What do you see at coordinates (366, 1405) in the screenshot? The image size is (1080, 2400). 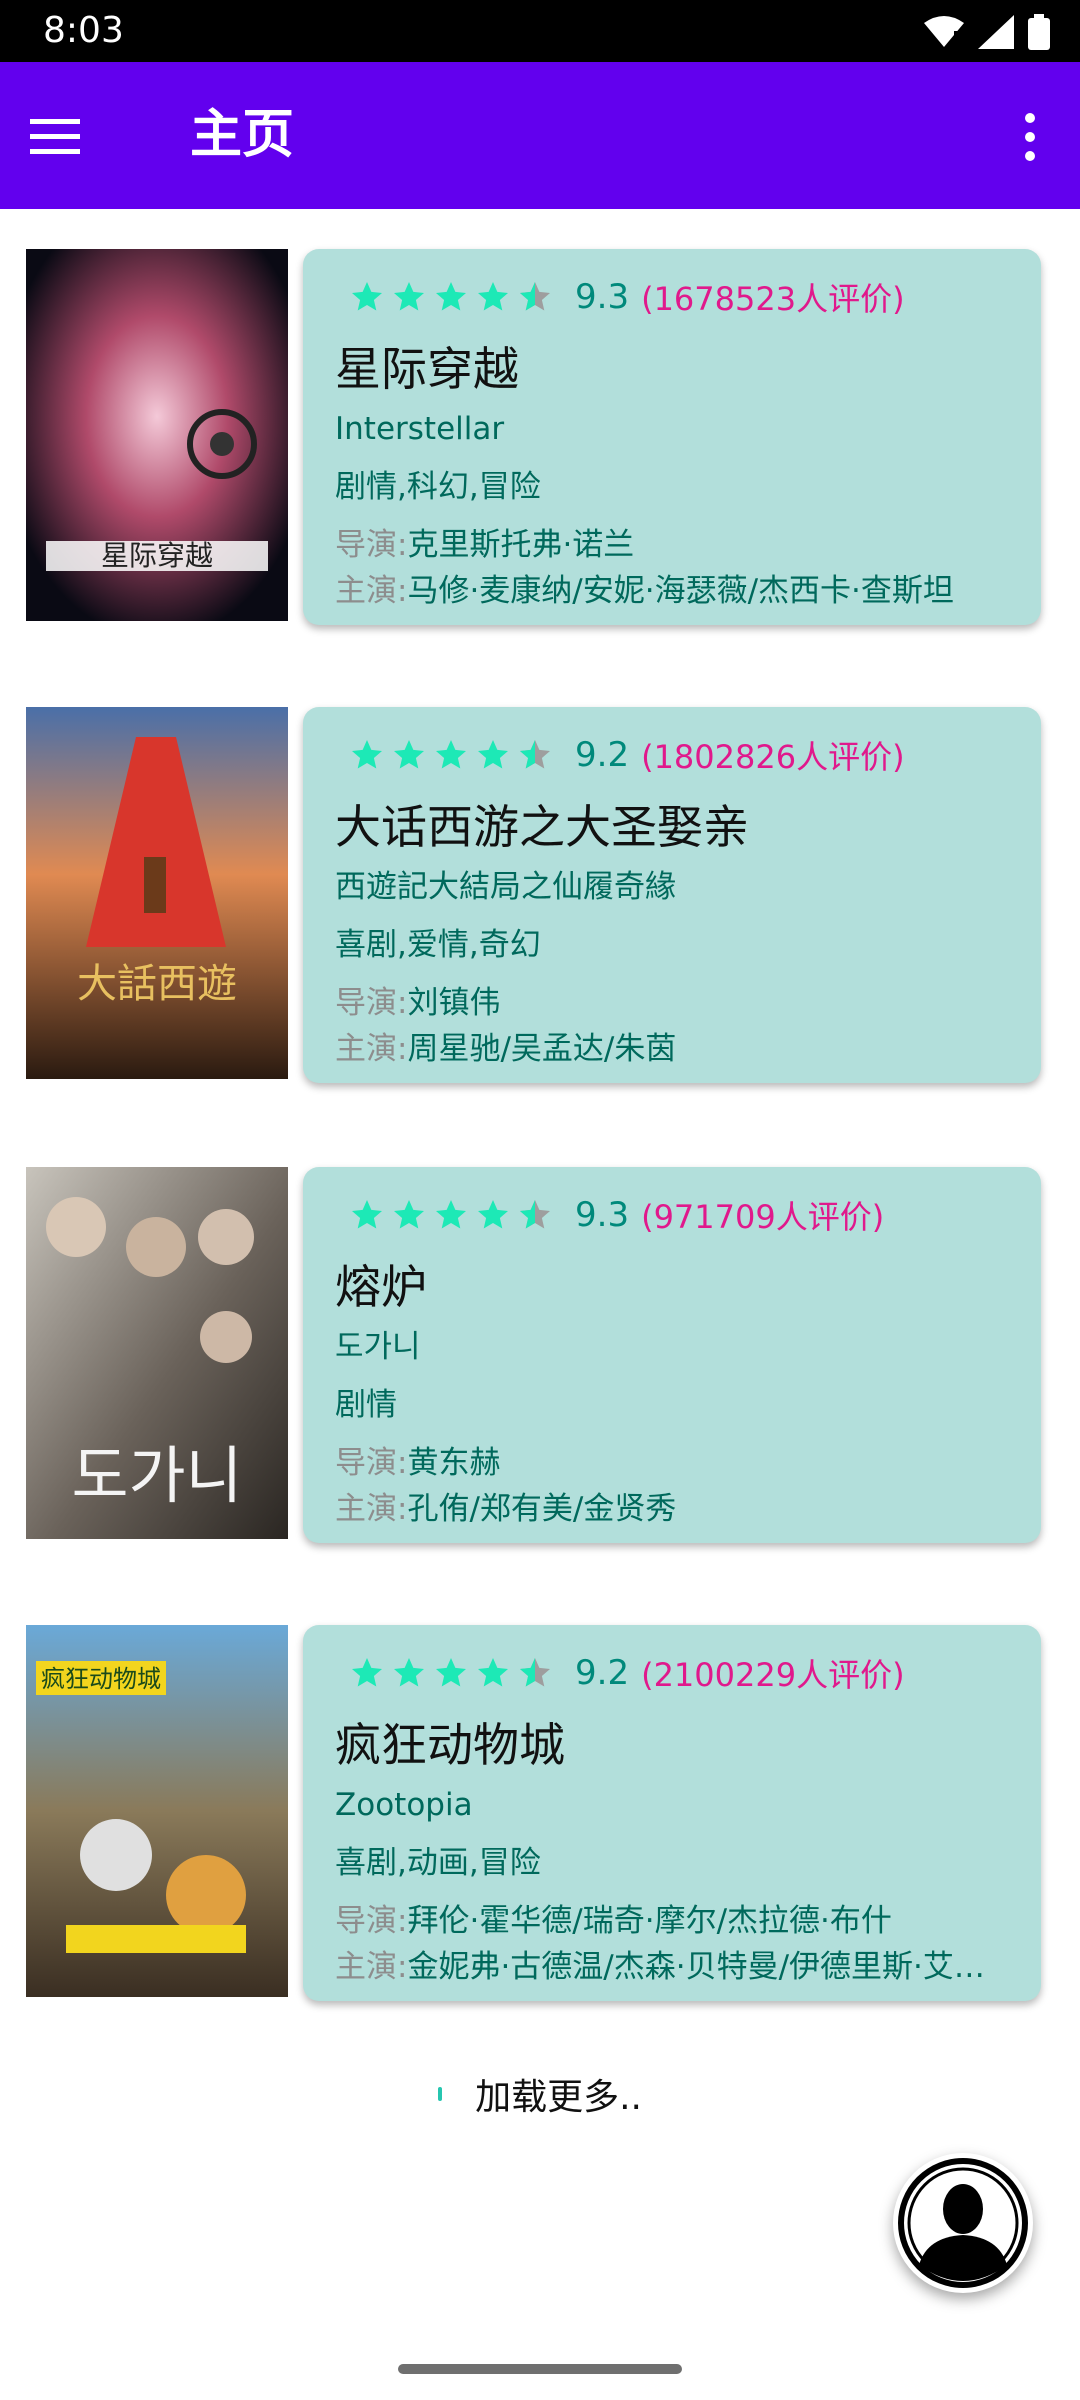 I see `movie-genres: 剧情` at bounding box center [366, 1405].